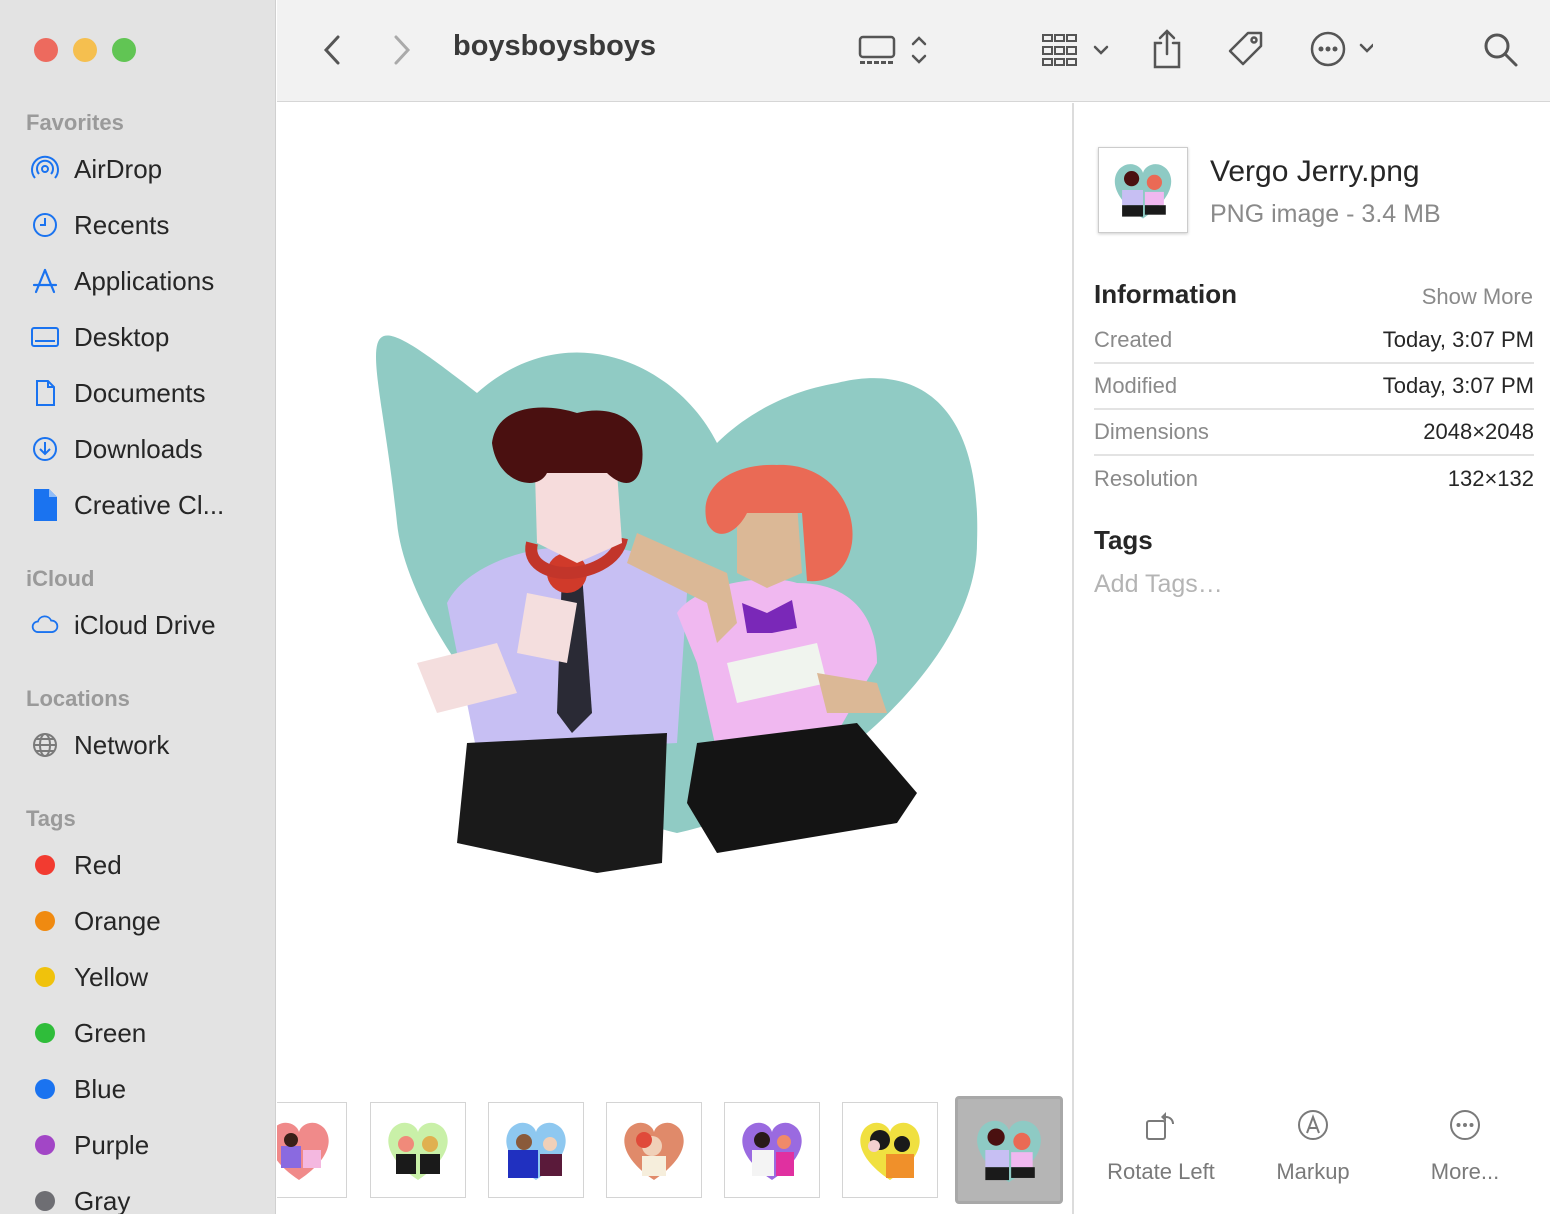 The width and height of the screenshot is (1550, 1214). I want to click on sidebar-item-airdrop: AirDrop, so click(96, 169).